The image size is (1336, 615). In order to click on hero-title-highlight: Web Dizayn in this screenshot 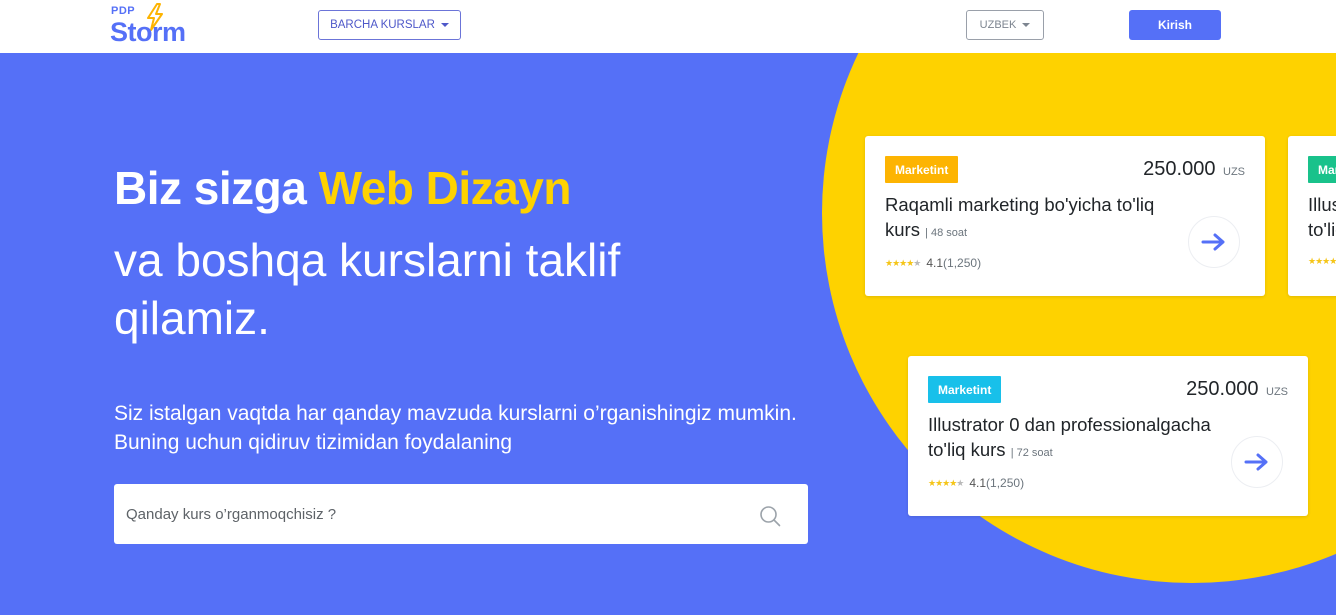, I will do `click(445, 188)`.